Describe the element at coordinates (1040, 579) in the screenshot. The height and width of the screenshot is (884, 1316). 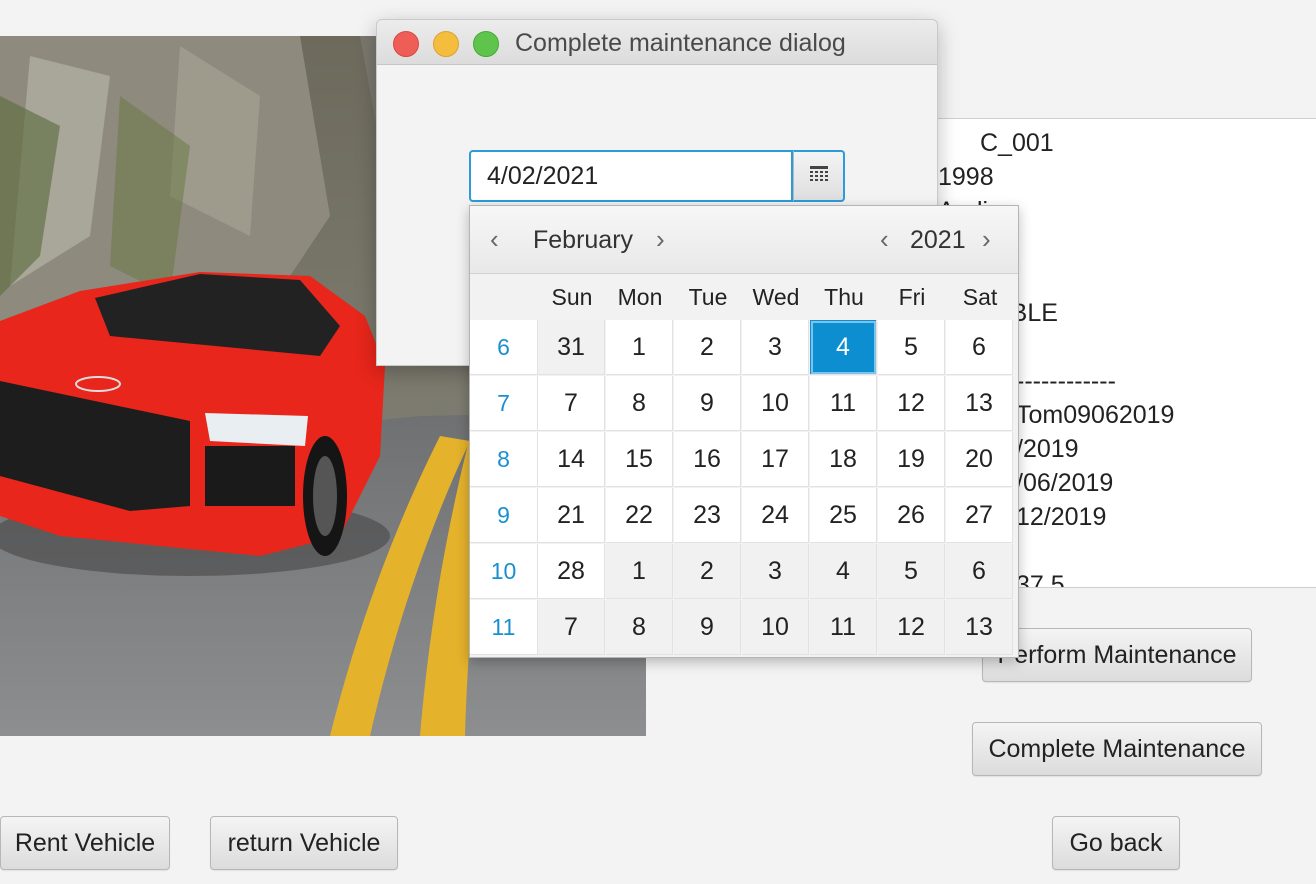
I see `details-line: 37.5` at that location.